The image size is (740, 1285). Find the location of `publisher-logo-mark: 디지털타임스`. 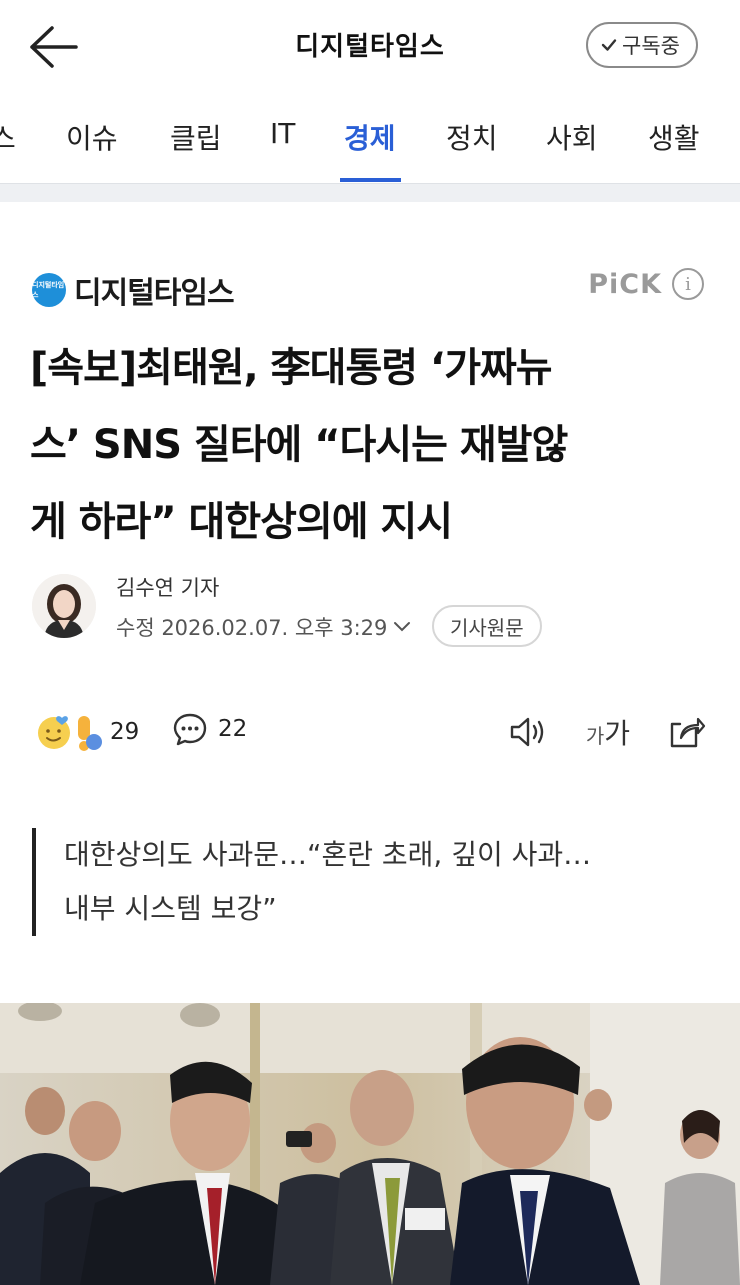

publisher-logo-mark: 디지털타임스 is located at coordinates (49, 290).